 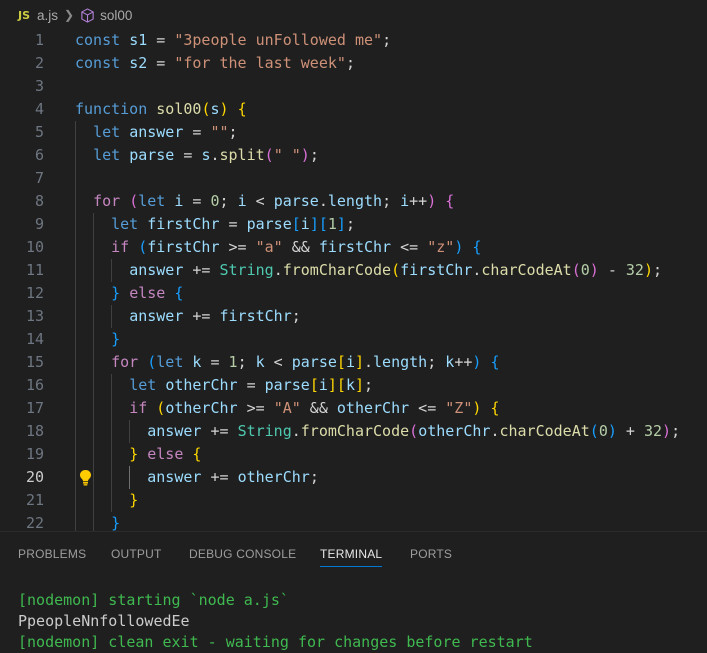 What do you see at coordinates (353, 109) in the screenshot?
I see `code-line: 4 function sol00(s) {` at bounding box center [353, 109].